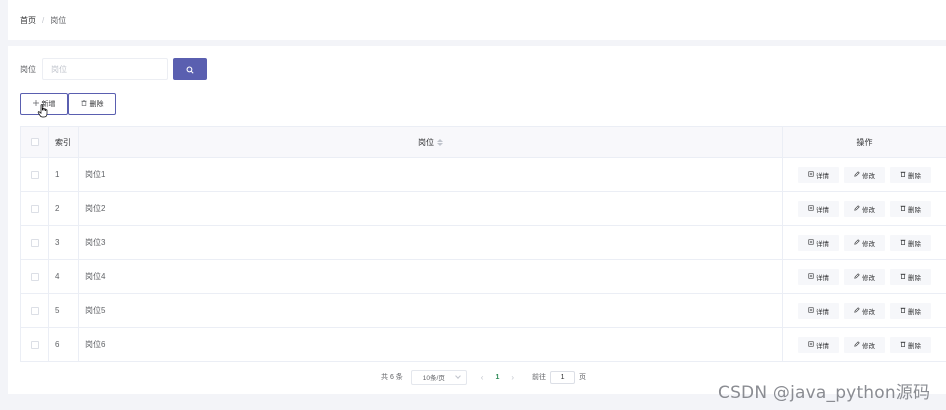 This screenshot has width=946, height=410. What do you see at coordinates (64, 208) in the screenshot?
I see `row-index: 2` at bounding box center [64, 208].